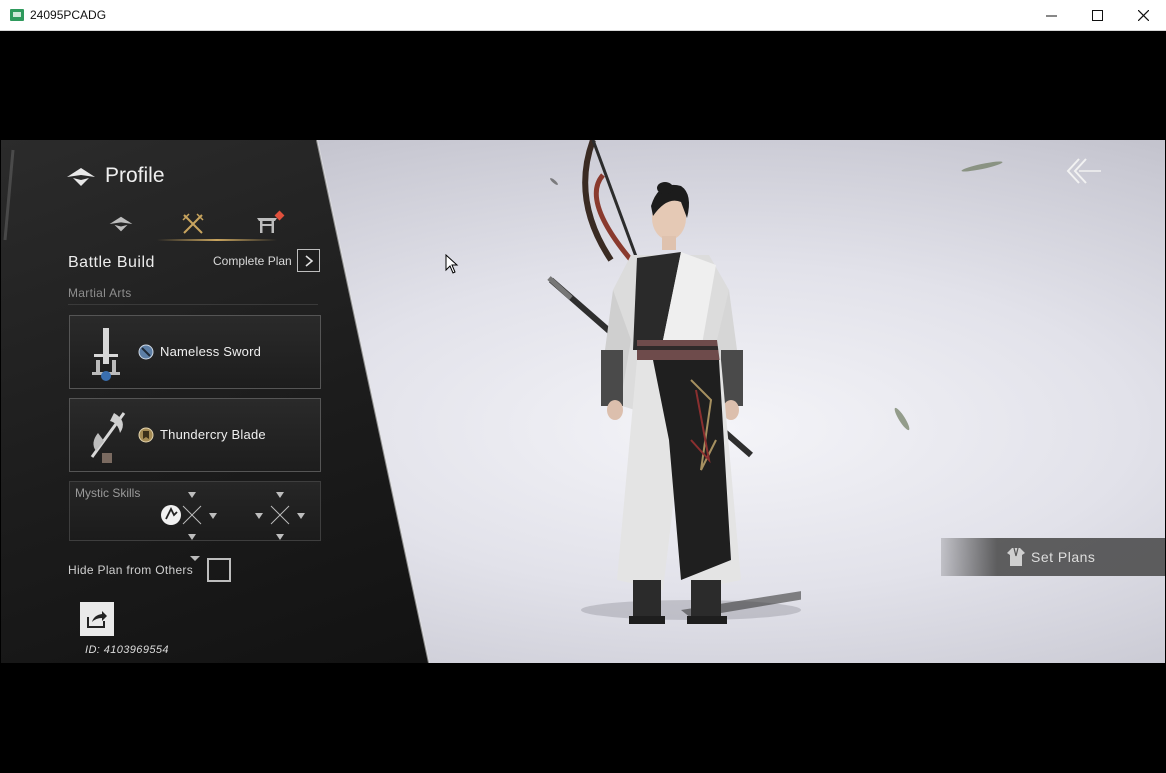 The height and width of the screenshot is (773, 1166). I want to click on maximize-icon, so click(1097, 15).